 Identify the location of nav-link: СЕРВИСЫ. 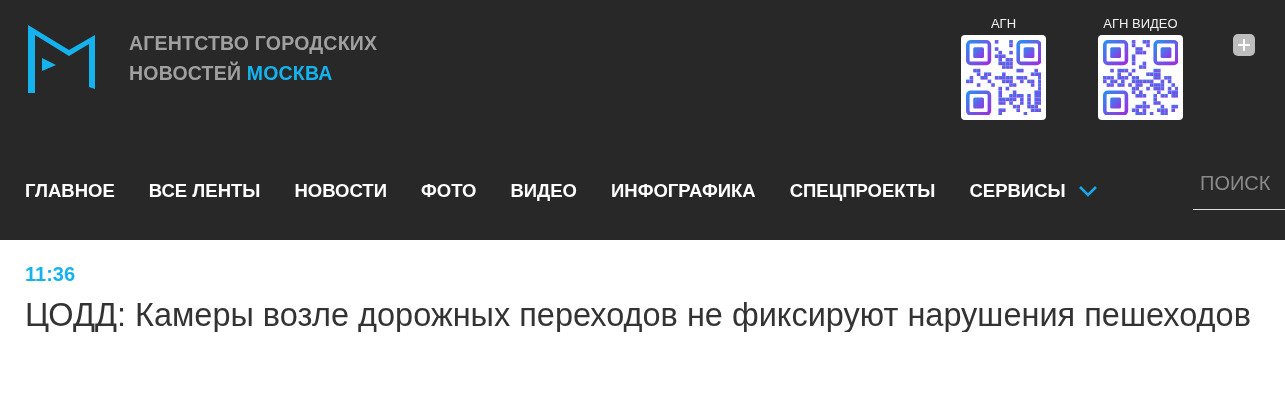
(1033, 191).